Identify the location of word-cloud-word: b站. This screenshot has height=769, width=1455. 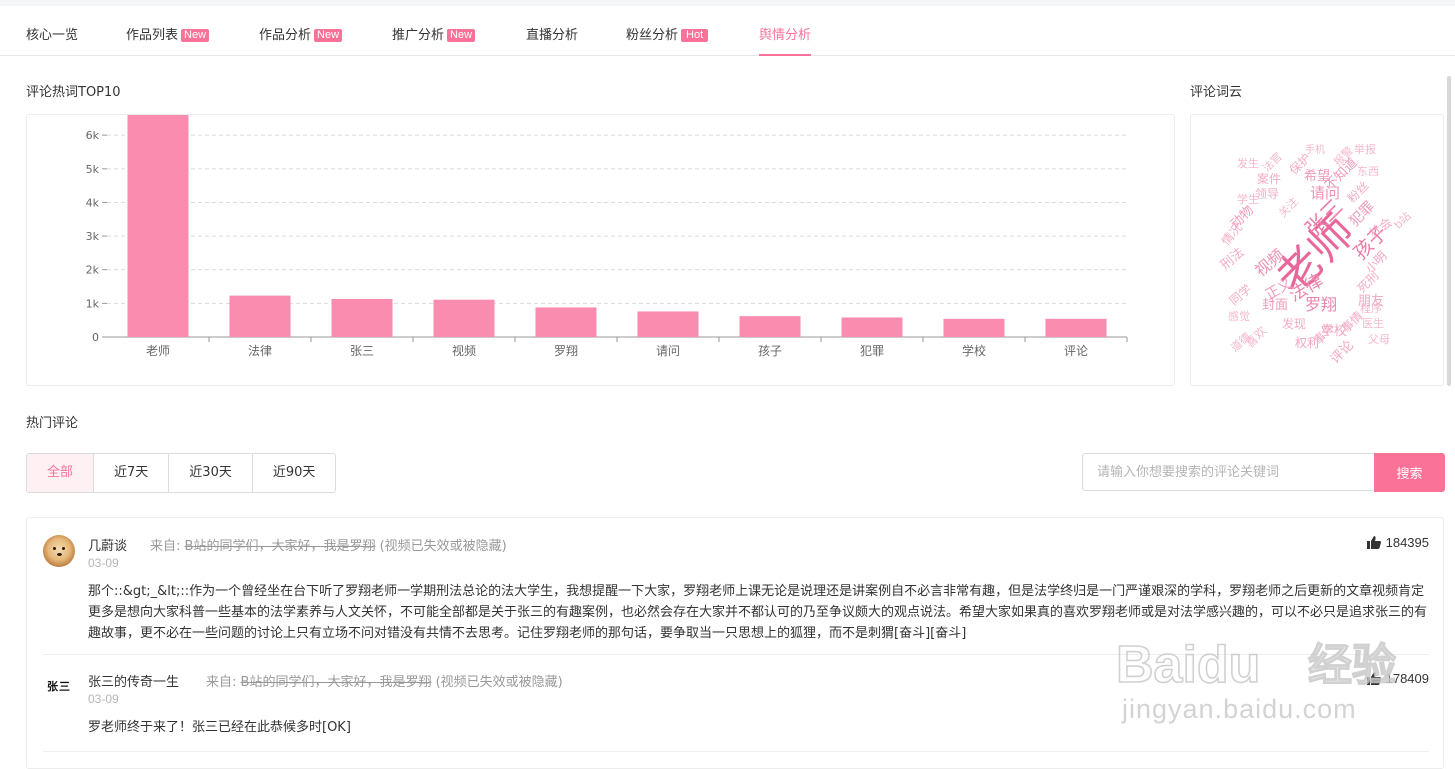
(1402, 220).